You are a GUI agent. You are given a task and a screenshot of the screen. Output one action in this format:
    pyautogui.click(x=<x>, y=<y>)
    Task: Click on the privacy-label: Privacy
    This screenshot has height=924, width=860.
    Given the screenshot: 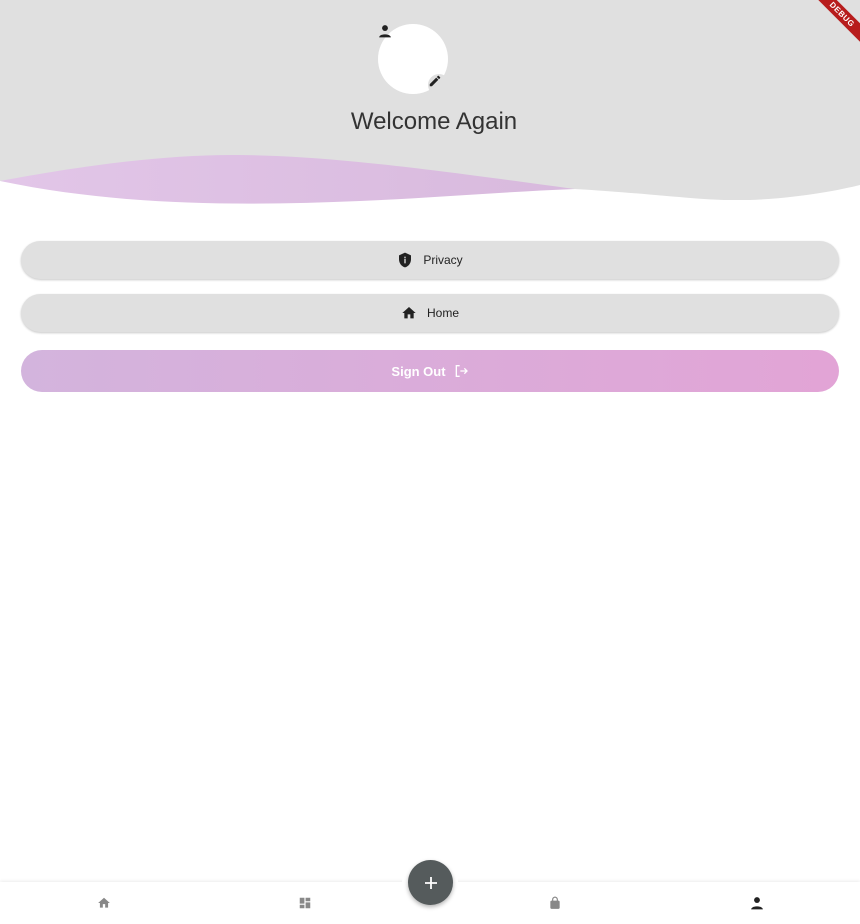 What is the action you would take?
    pyautogui.click(x=443, y=260)
    